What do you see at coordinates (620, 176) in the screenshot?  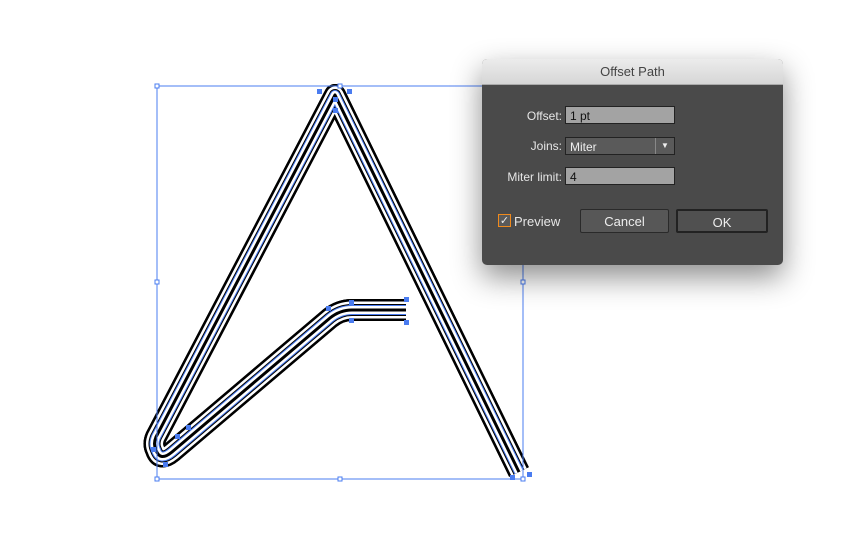 I see `miter-limit-input: 4` at bounding box center [620, 176].